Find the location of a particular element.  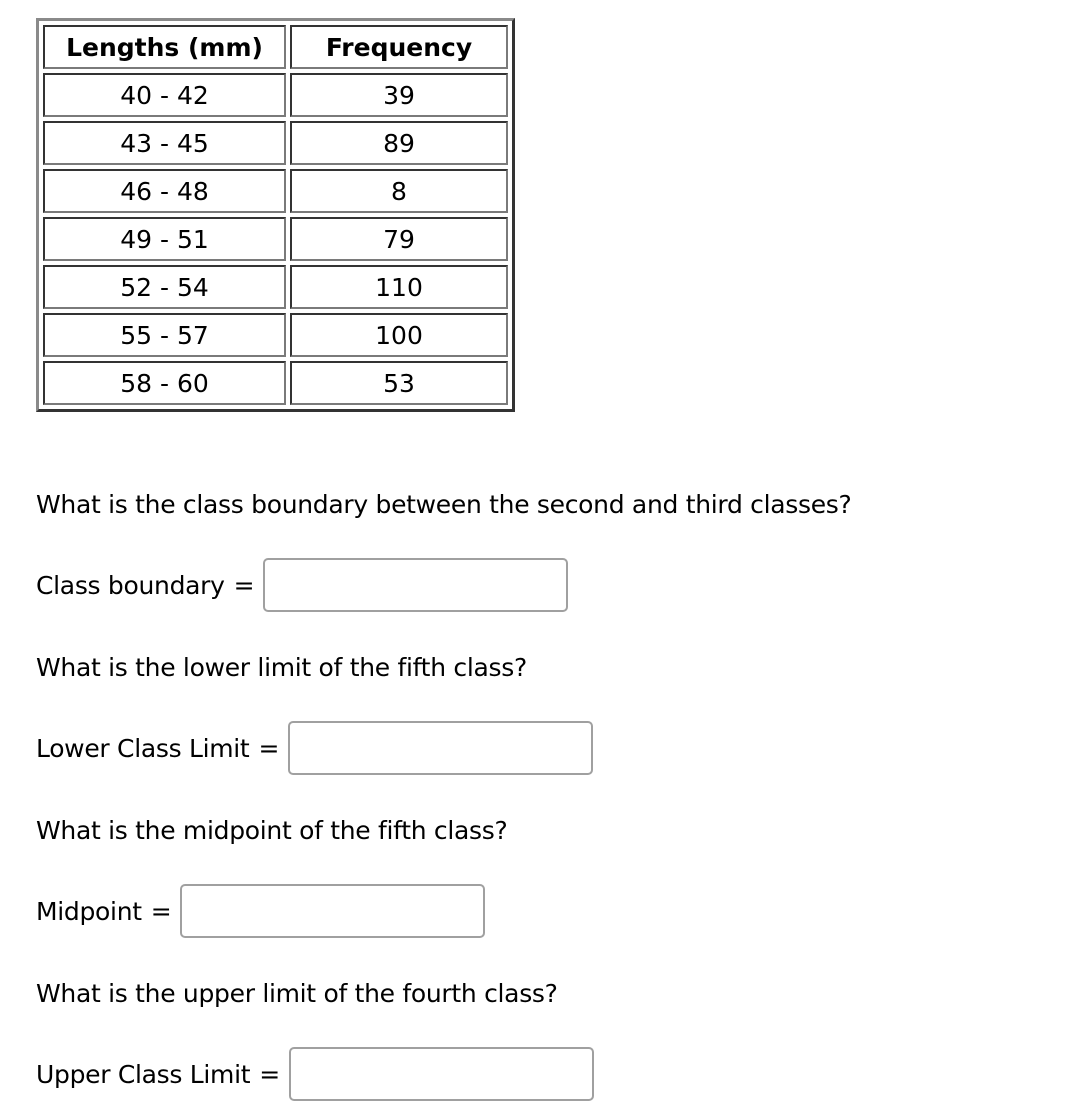

upper-class-limit-label: Upper Class Limit is located at coordinates (143, 1074).